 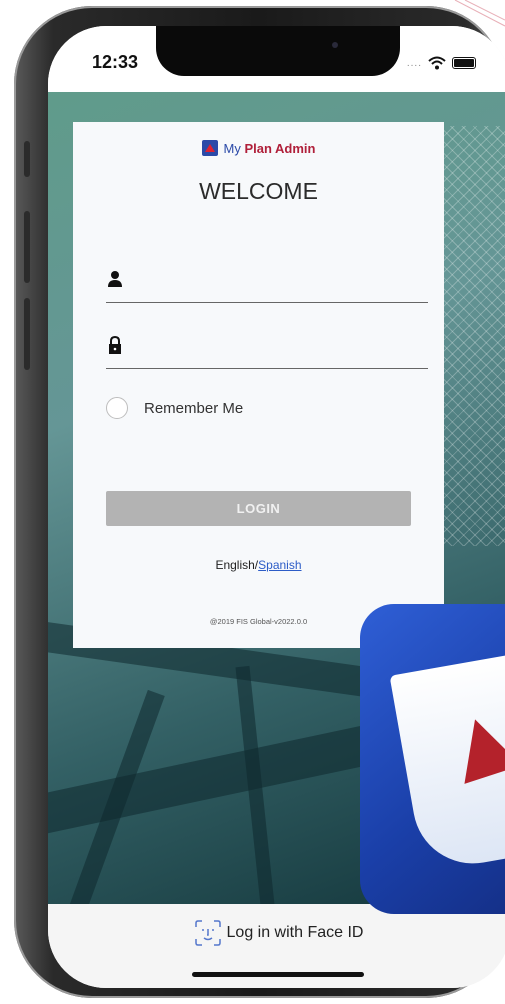 I want to click on username-field, so click(x=267, y=282).